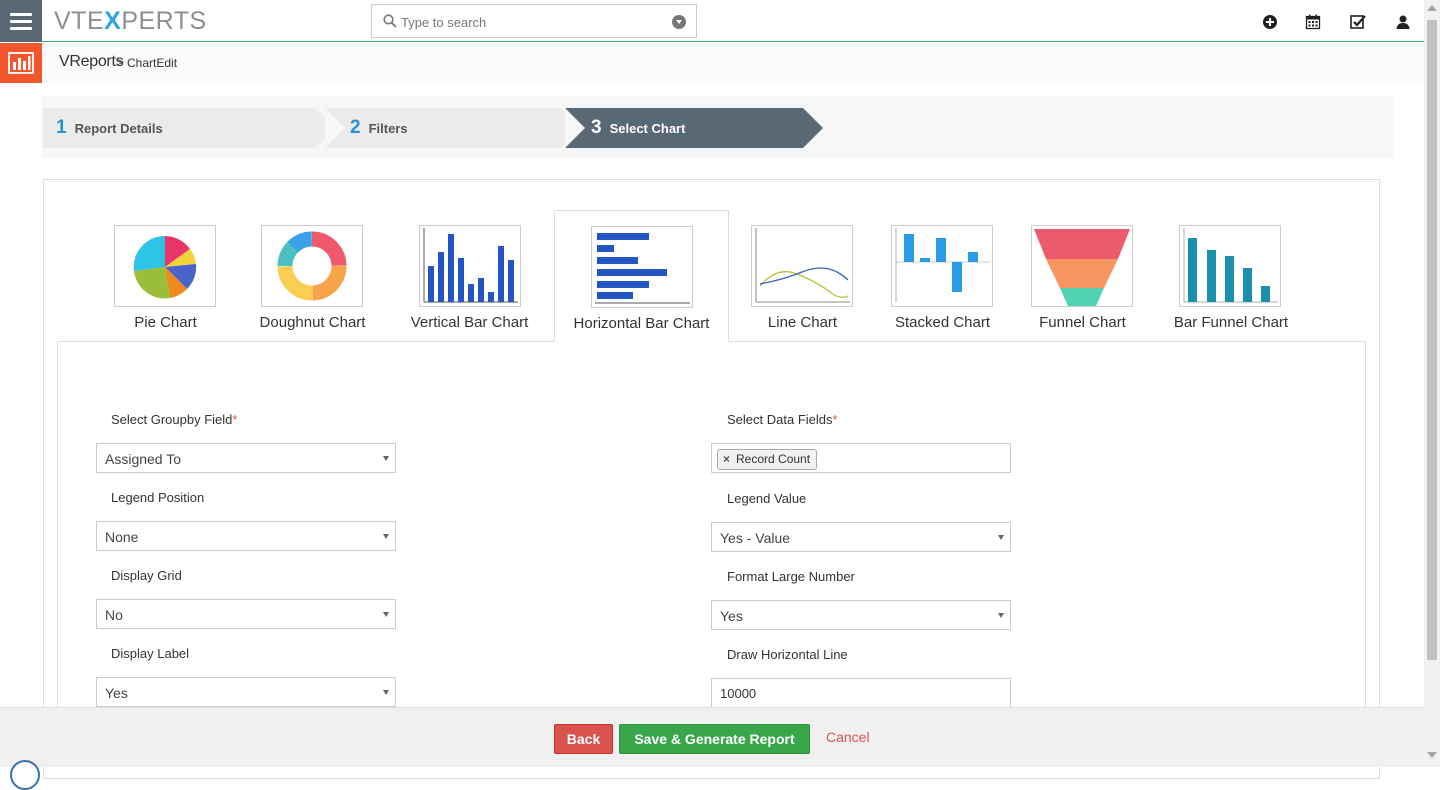 This screenshot has width=1440, height=790. Describe the element at coordinates (143, 459) in the screenshot. I see `groupby-value: Assigned To` at that location.